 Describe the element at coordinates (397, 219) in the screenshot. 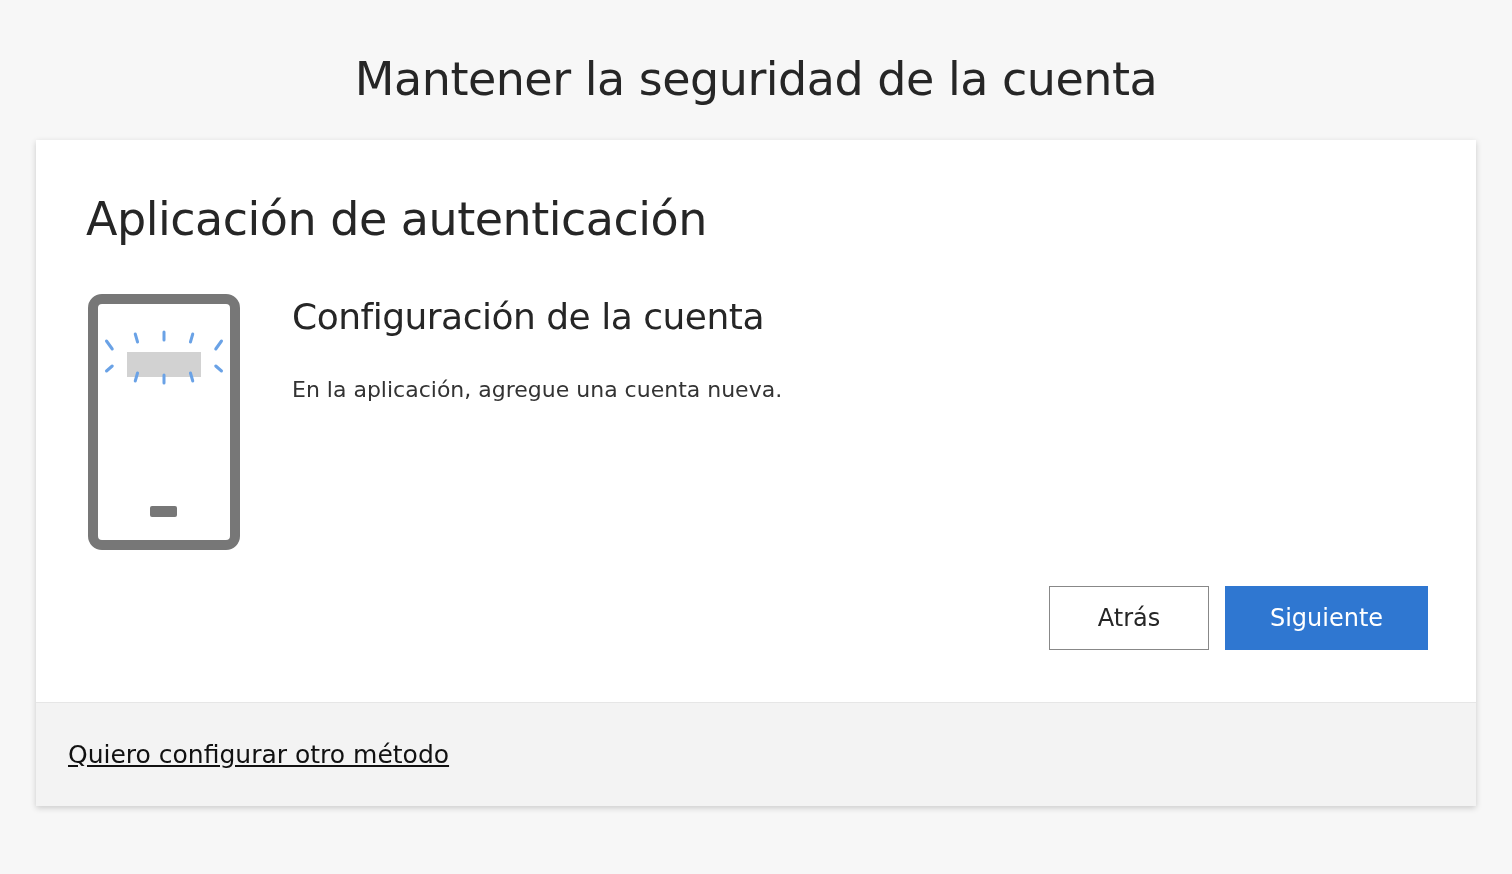

I see `section-heading: Aplicación de autenticación` at that location.